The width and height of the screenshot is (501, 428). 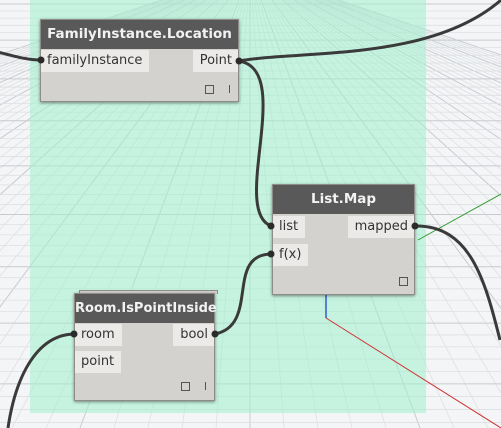 I want to click on connector-bool-out, so click(x=215, y=334).